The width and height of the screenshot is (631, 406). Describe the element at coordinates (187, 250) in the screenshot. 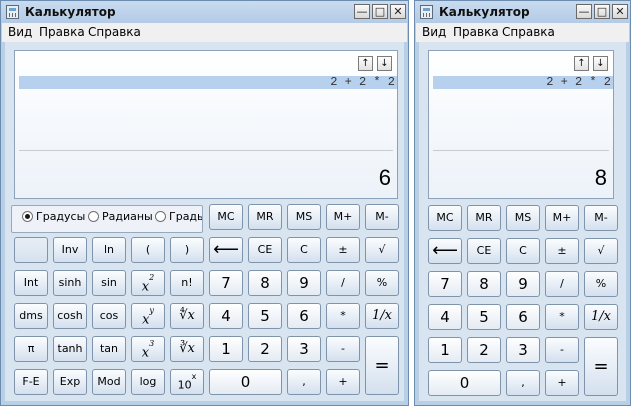

I see `close-paren-button: )` at that location.